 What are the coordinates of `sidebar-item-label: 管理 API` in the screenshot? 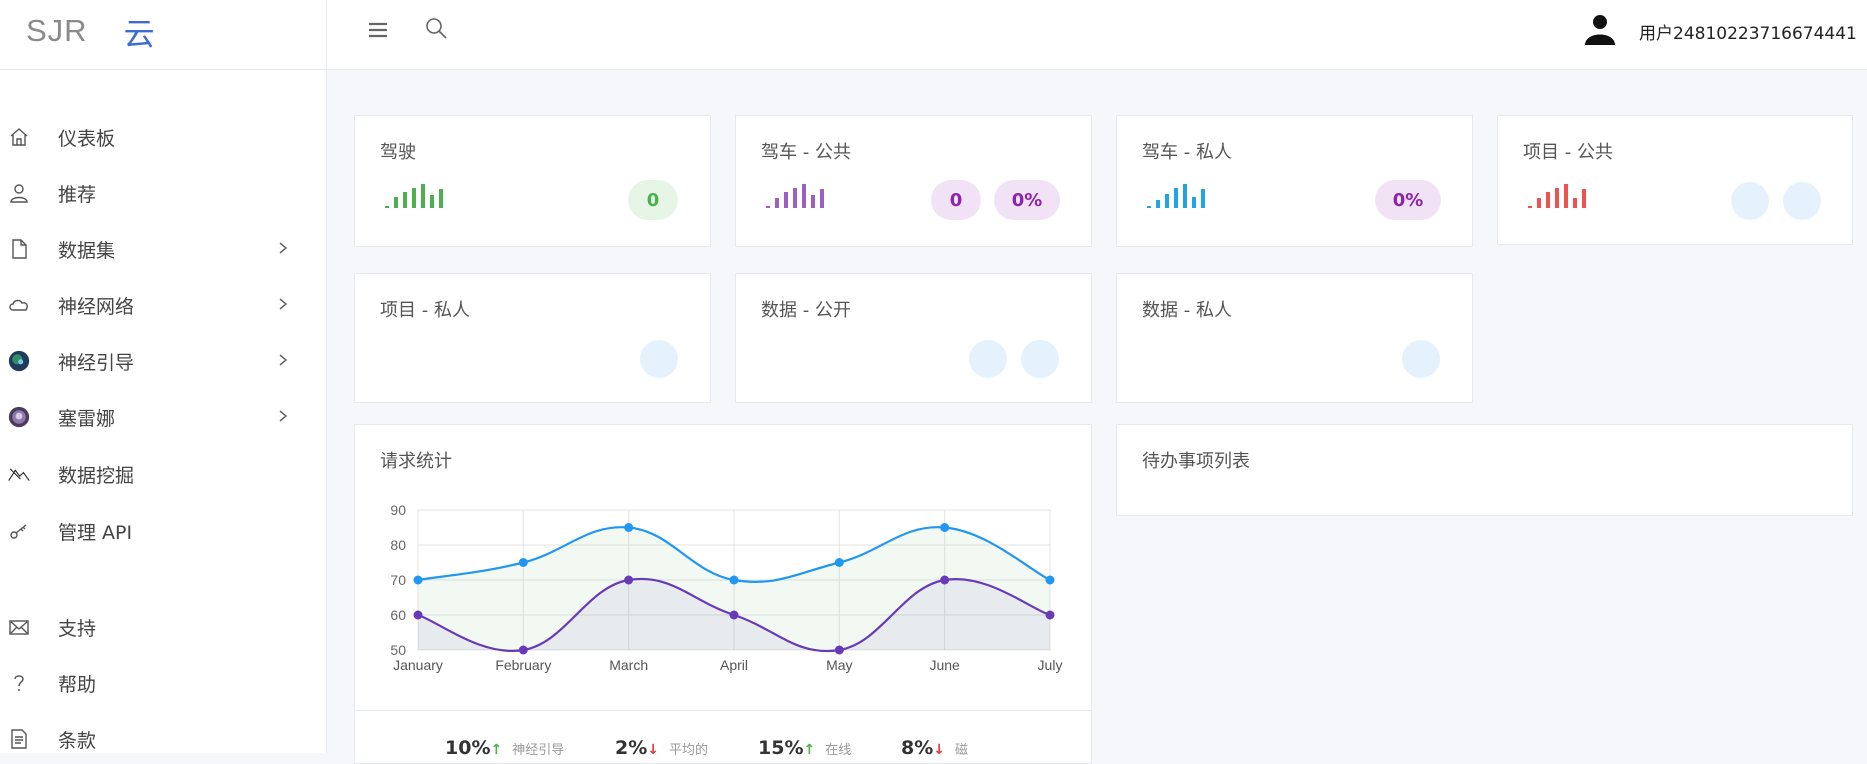 It's located at (95, 532).